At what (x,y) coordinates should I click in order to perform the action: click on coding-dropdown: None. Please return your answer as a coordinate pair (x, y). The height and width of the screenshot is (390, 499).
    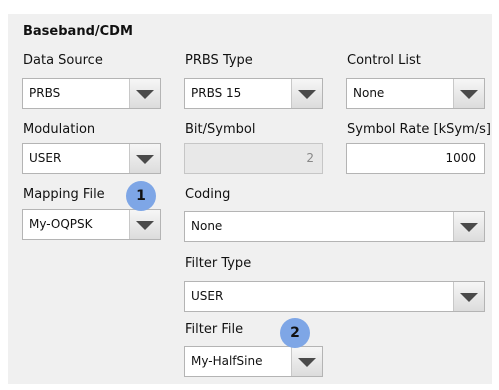
    Looking at the image, I should click on (334, 226).